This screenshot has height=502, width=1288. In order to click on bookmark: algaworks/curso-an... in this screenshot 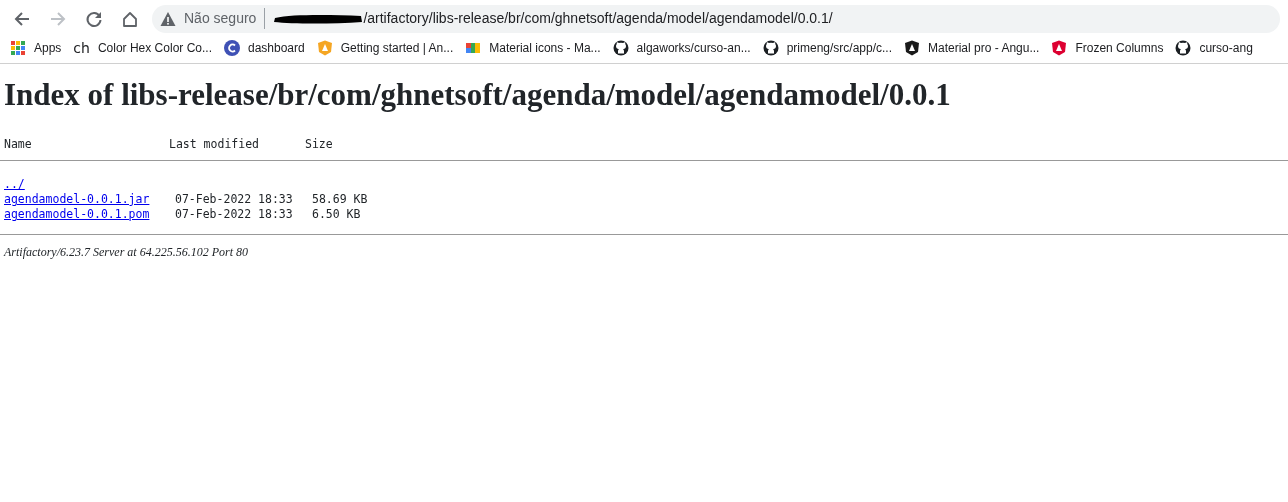, I will do `click(681, 48)`.